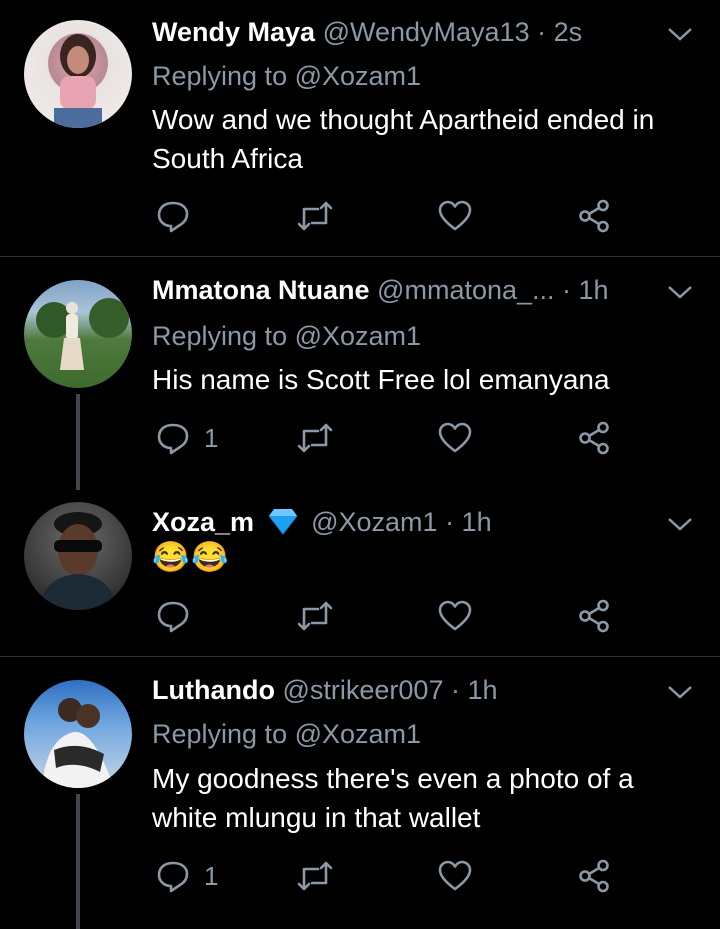 This screenshot has width=720, height=929. I want to click on display-name: Wendy Maya, so click(233, 32).